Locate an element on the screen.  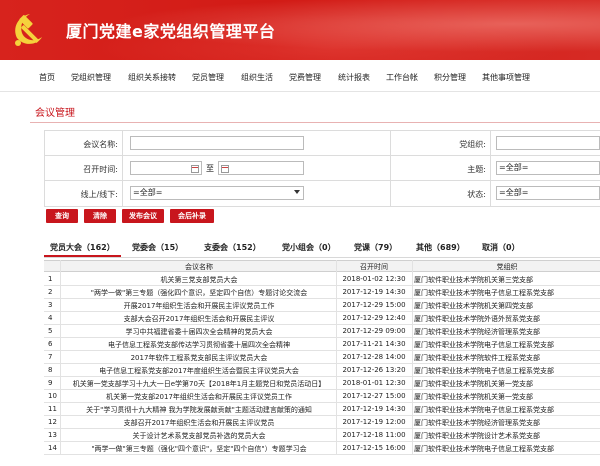
row-number: 9 is located at coordinates (50, 383).